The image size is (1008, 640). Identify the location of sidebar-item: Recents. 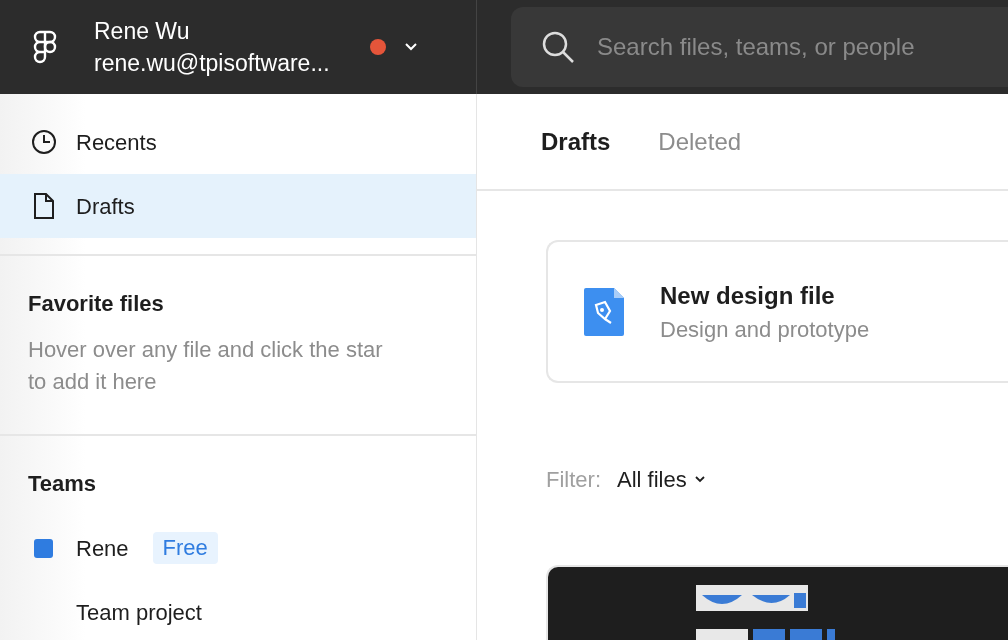
(238, 142).